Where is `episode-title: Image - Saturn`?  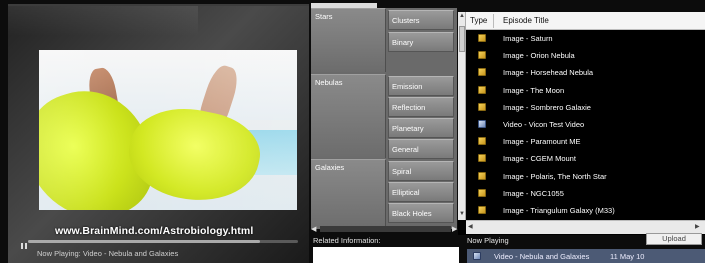
episode-title: Image - Saturn is located at coordinates (528, 38).